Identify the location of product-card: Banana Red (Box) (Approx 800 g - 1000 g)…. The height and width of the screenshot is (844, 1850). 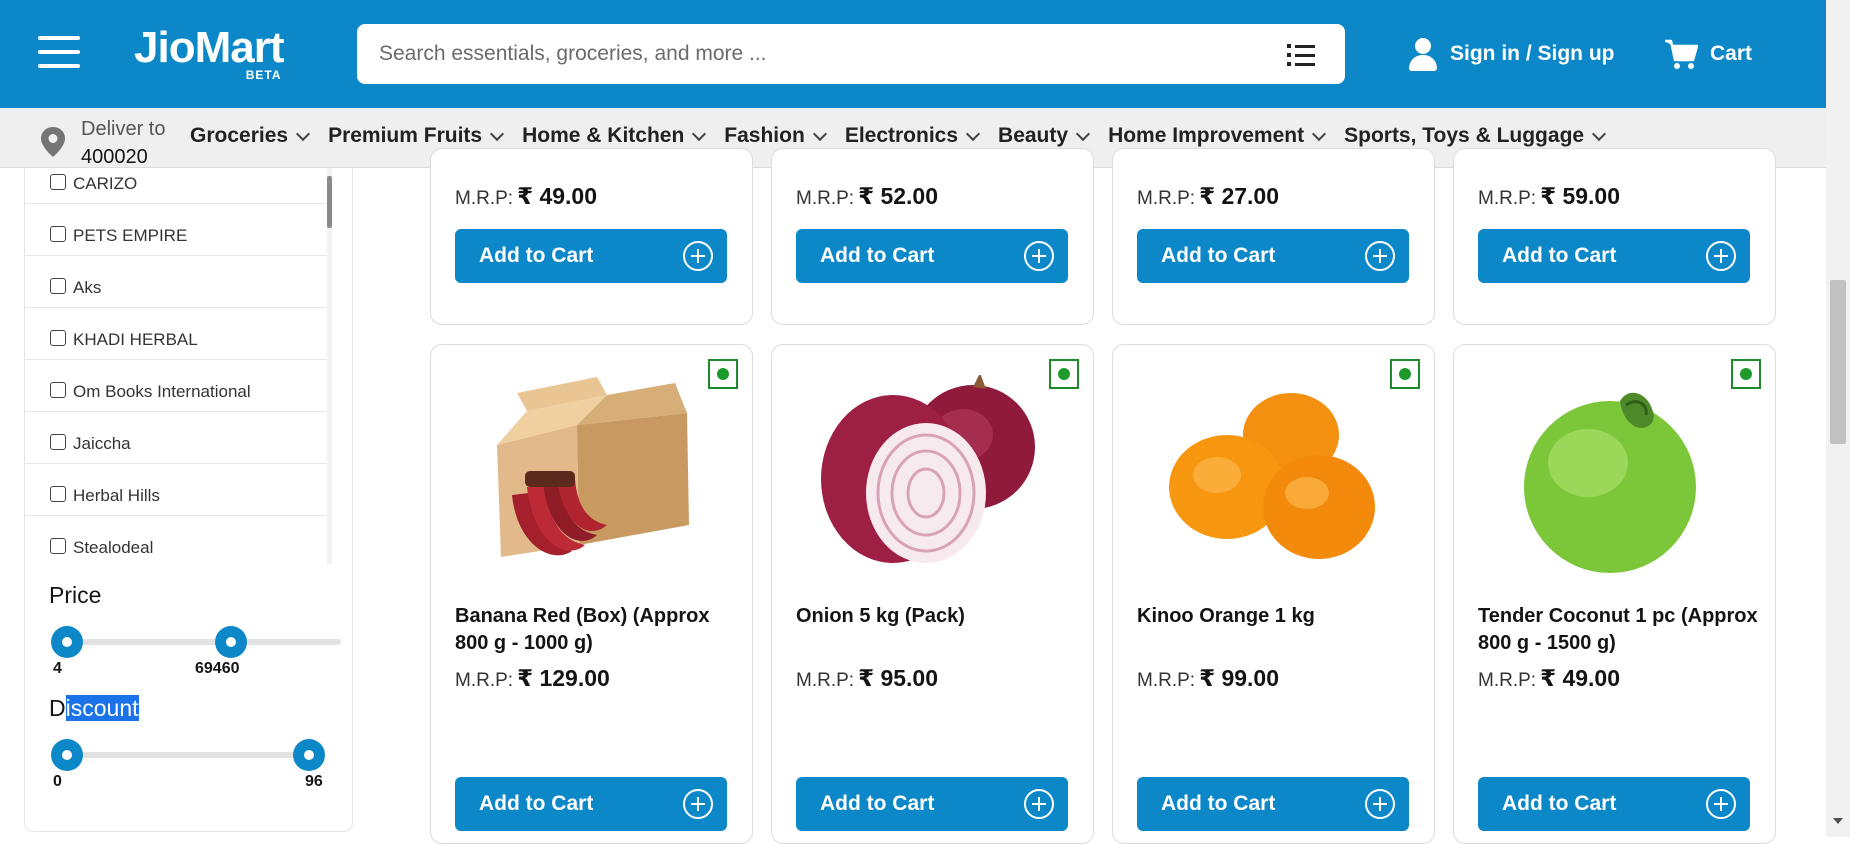
(591, 594).